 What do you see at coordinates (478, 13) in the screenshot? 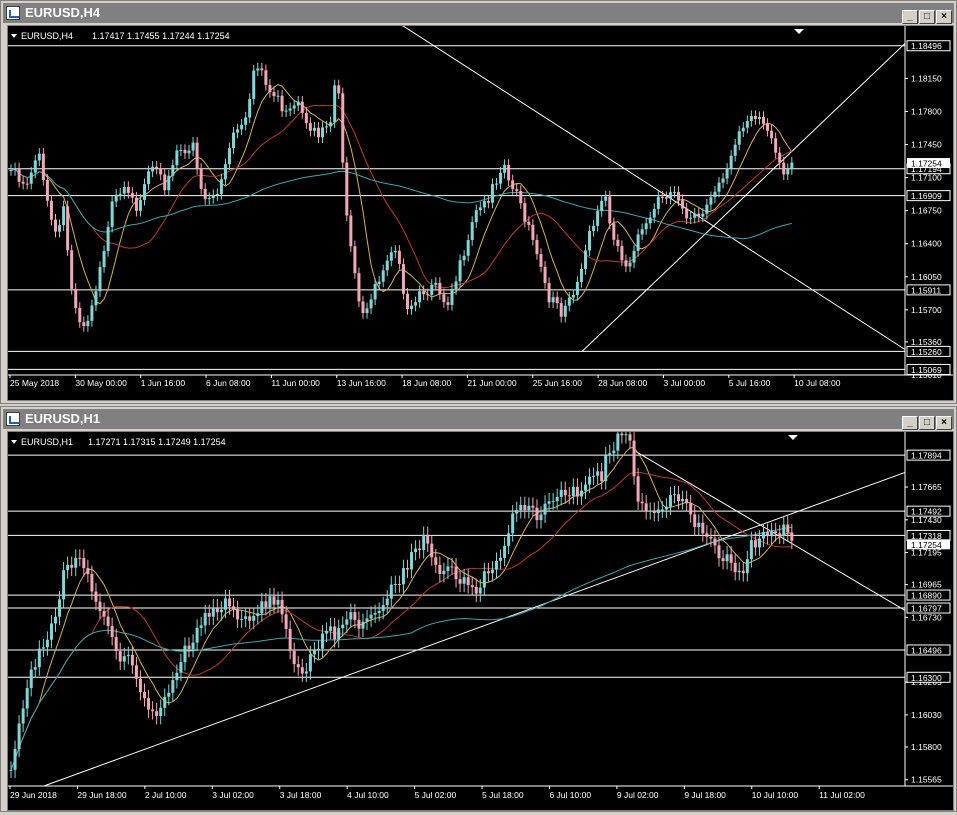
I see `window-titlebar: EURUSD,H4 _ □ ×` at bounding box center [478, 13].